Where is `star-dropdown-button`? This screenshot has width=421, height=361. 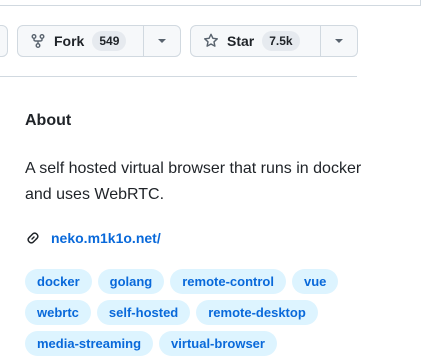
star-dropdown-button is located at coordinates (339, 41).